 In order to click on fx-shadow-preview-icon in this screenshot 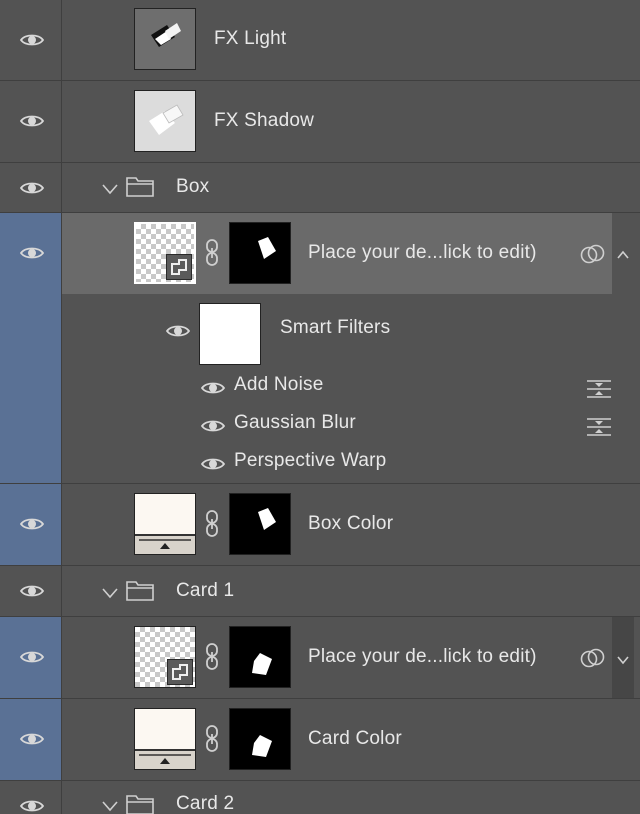, I will do `click(166, 119)`.